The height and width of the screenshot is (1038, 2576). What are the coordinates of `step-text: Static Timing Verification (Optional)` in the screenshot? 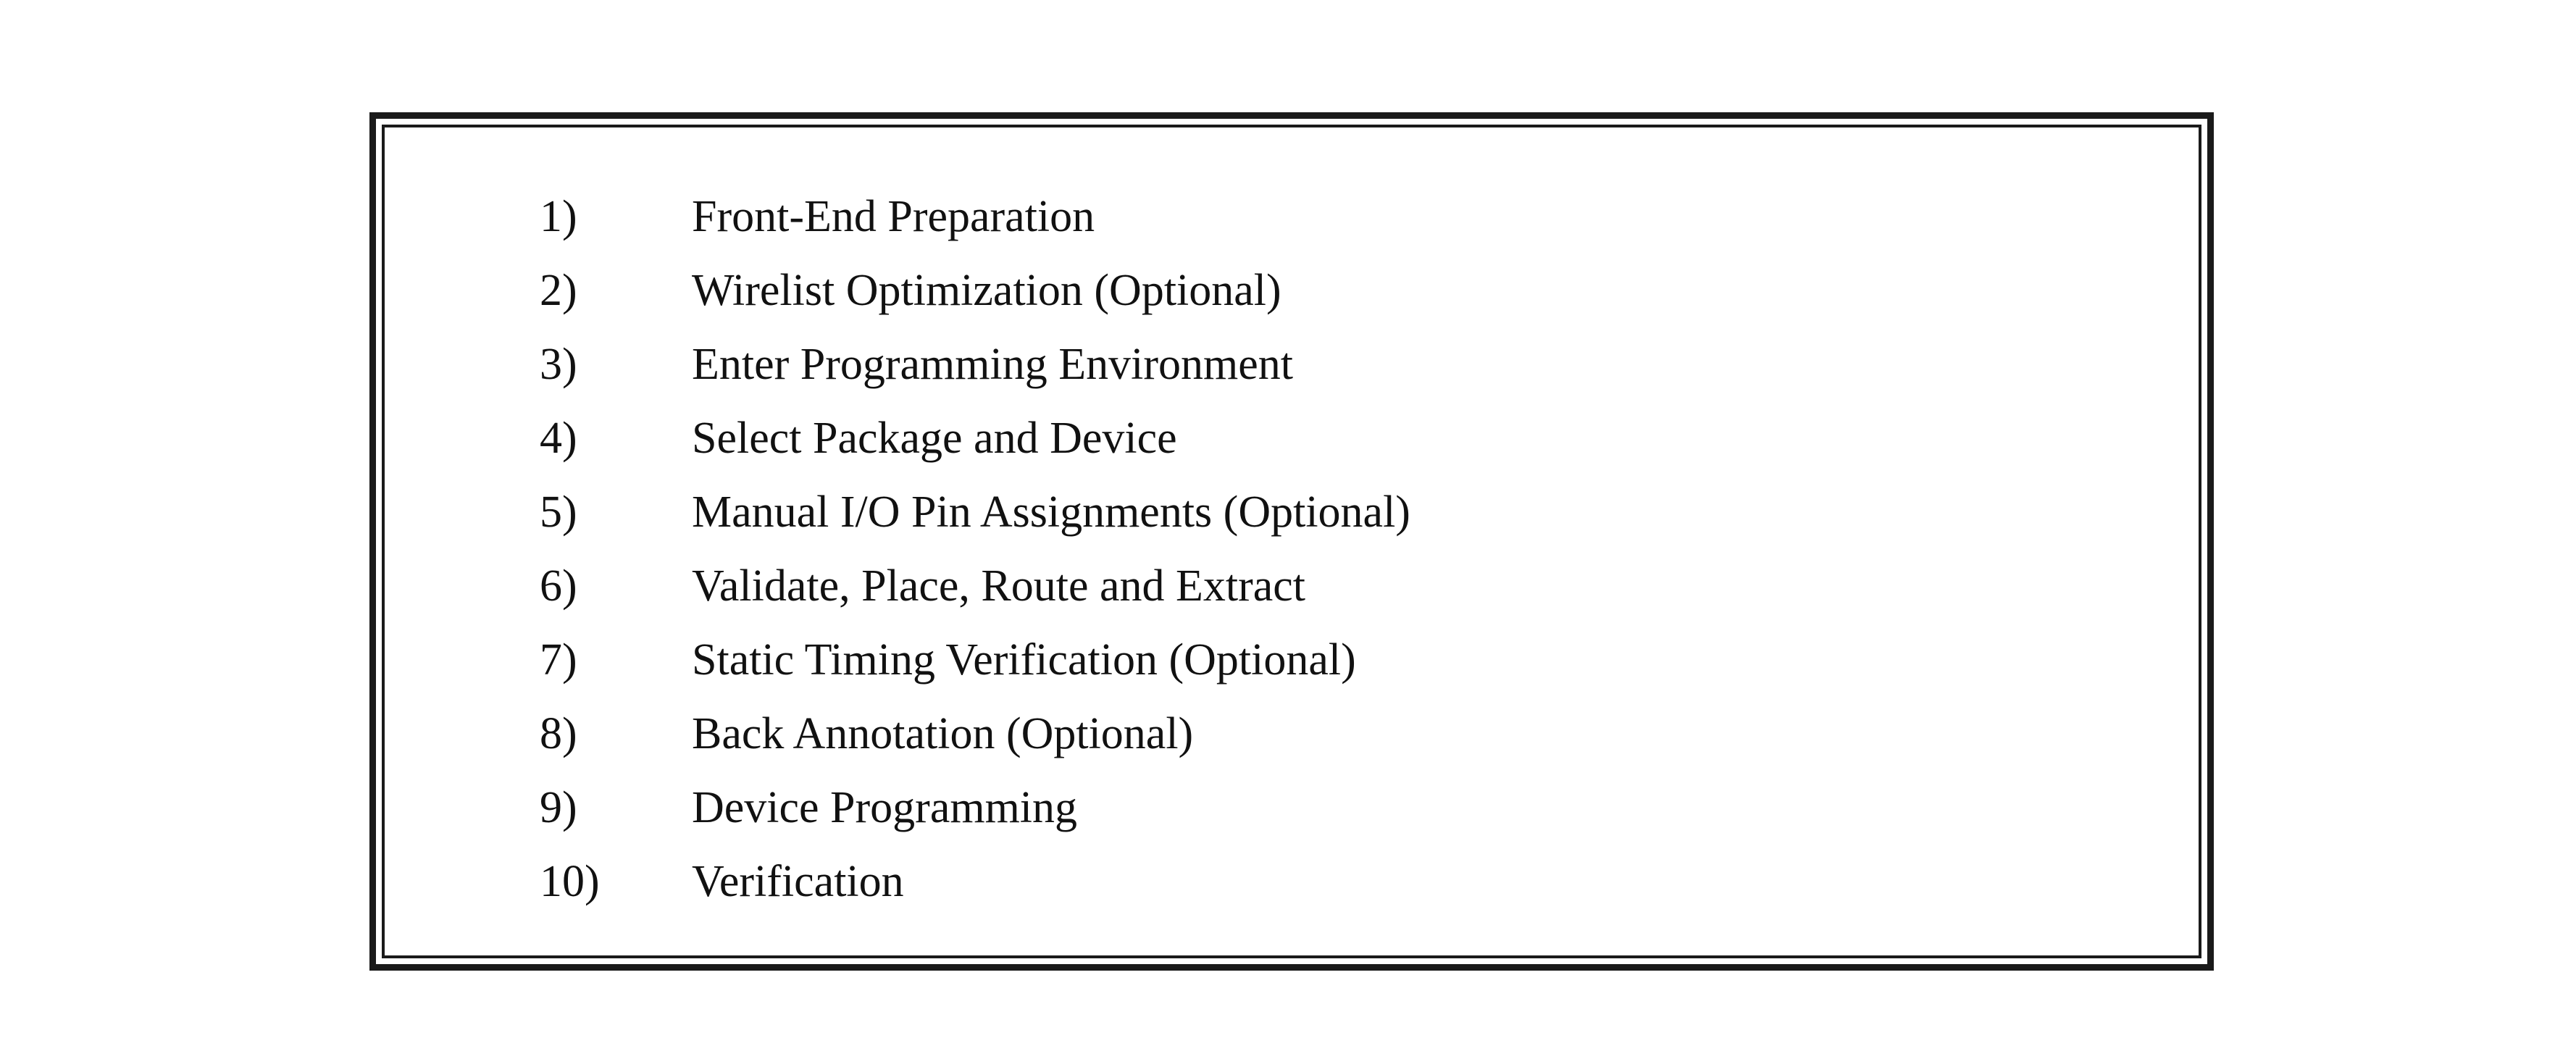 It's located at (1024, 660).